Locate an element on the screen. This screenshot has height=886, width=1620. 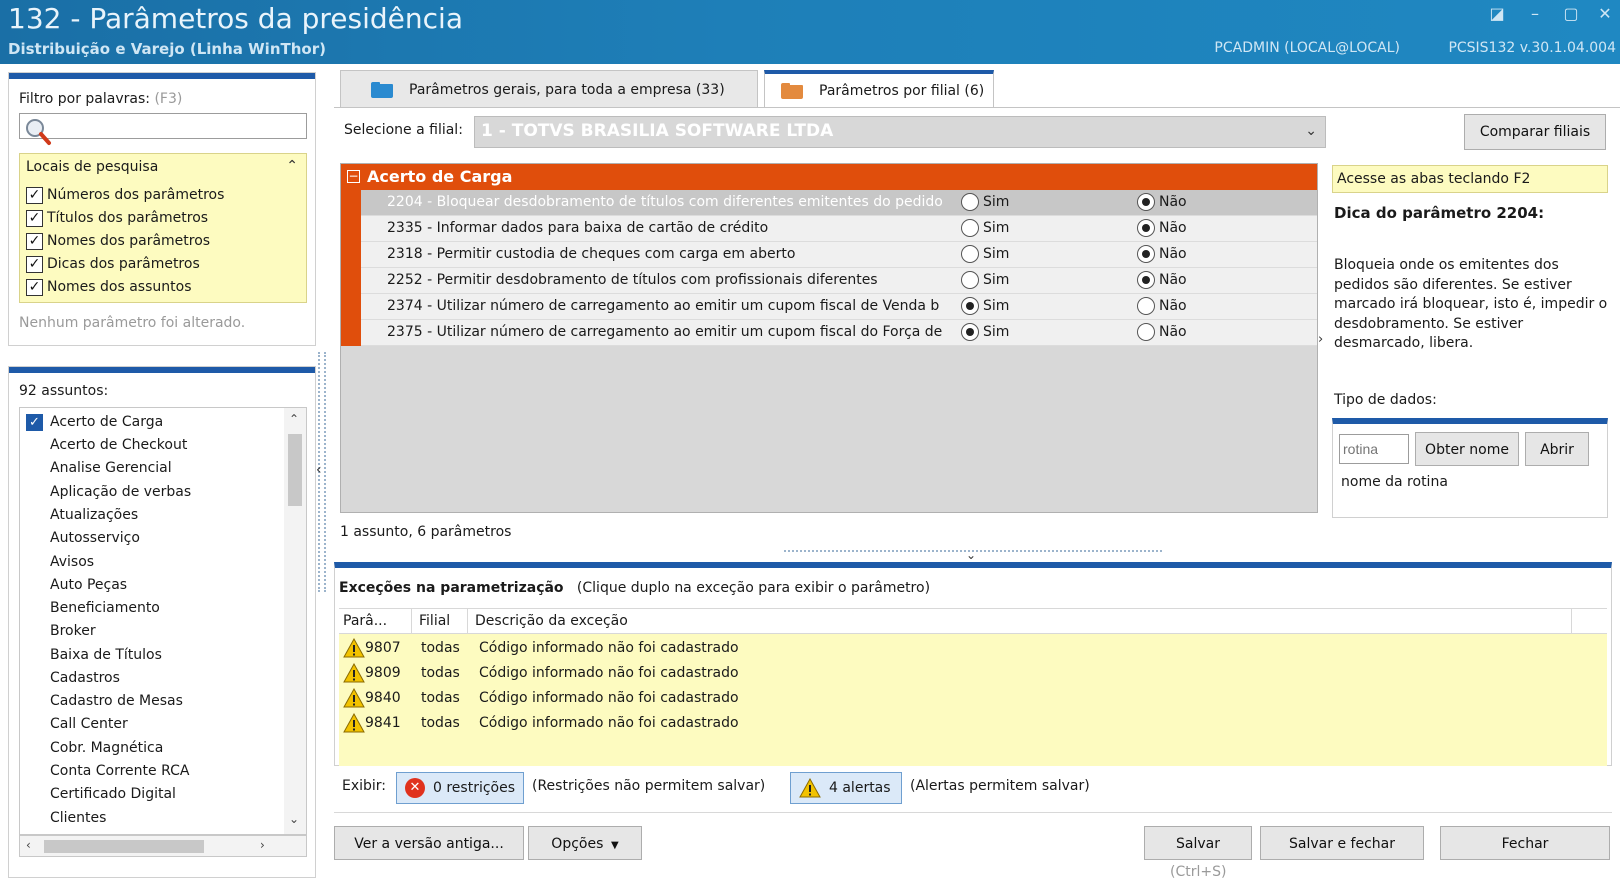
column-header: Descrição da exceção is located at coordinates (551, 621).